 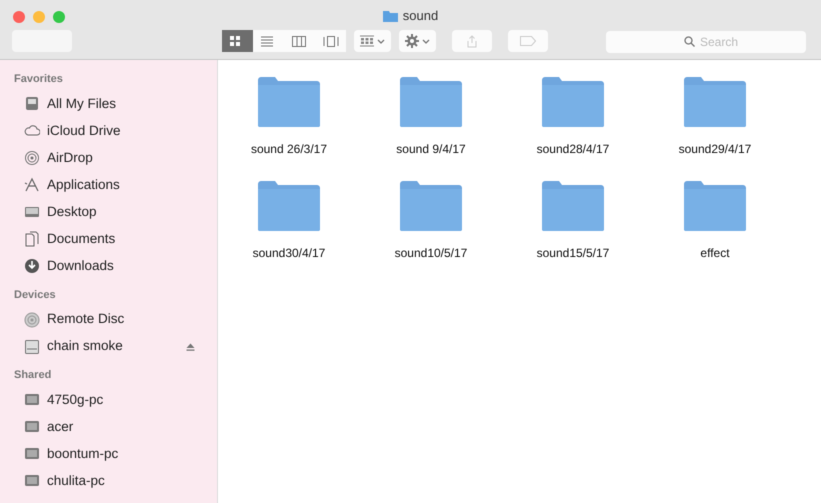 What do you see at coordinates (32, 158) in the screenshot?
I see `airdrop-icon` at bounding box center [32, 158].